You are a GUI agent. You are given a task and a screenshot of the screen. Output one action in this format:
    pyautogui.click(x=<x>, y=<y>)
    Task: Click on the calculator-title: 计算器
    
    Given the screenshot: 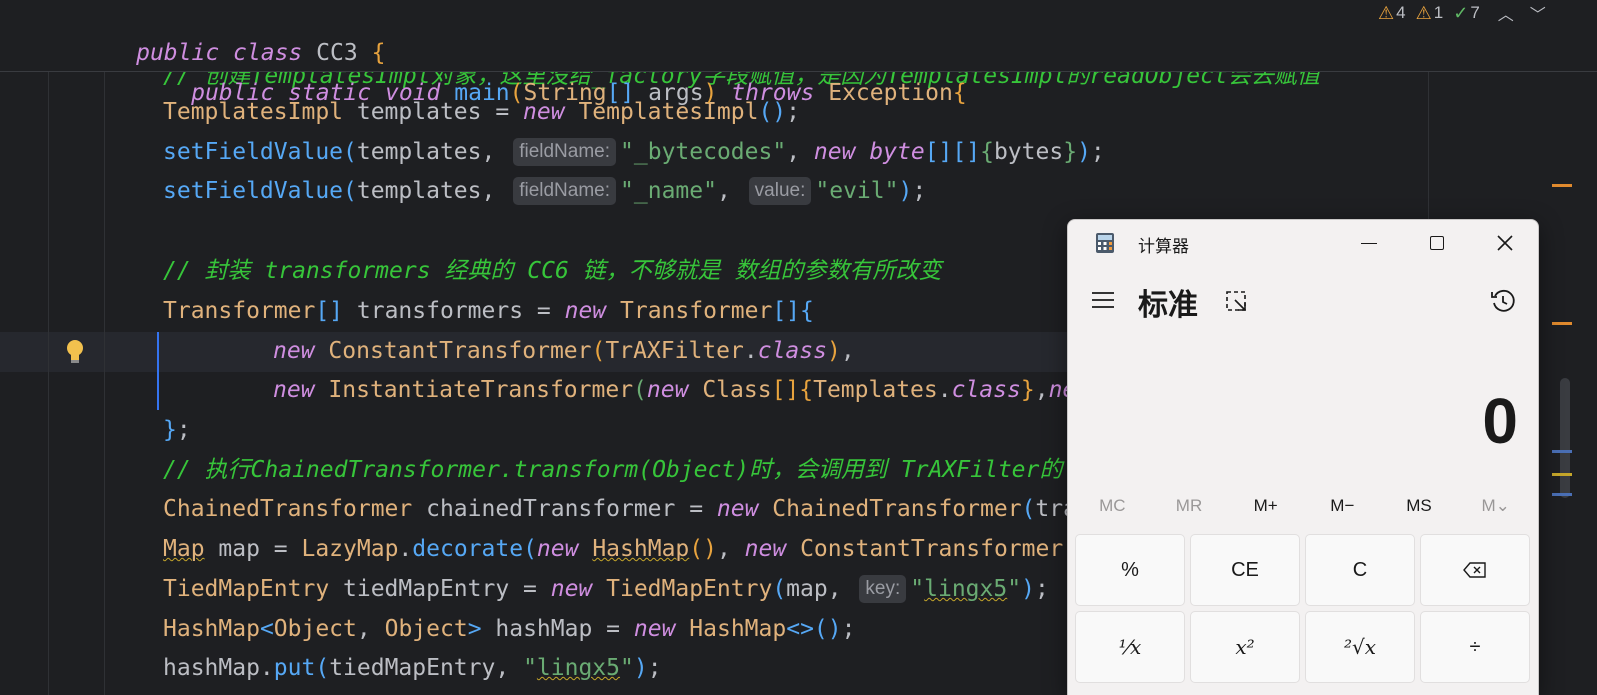 What is the action you would take?
    pyautogui.click(x=1163, y=246)
    